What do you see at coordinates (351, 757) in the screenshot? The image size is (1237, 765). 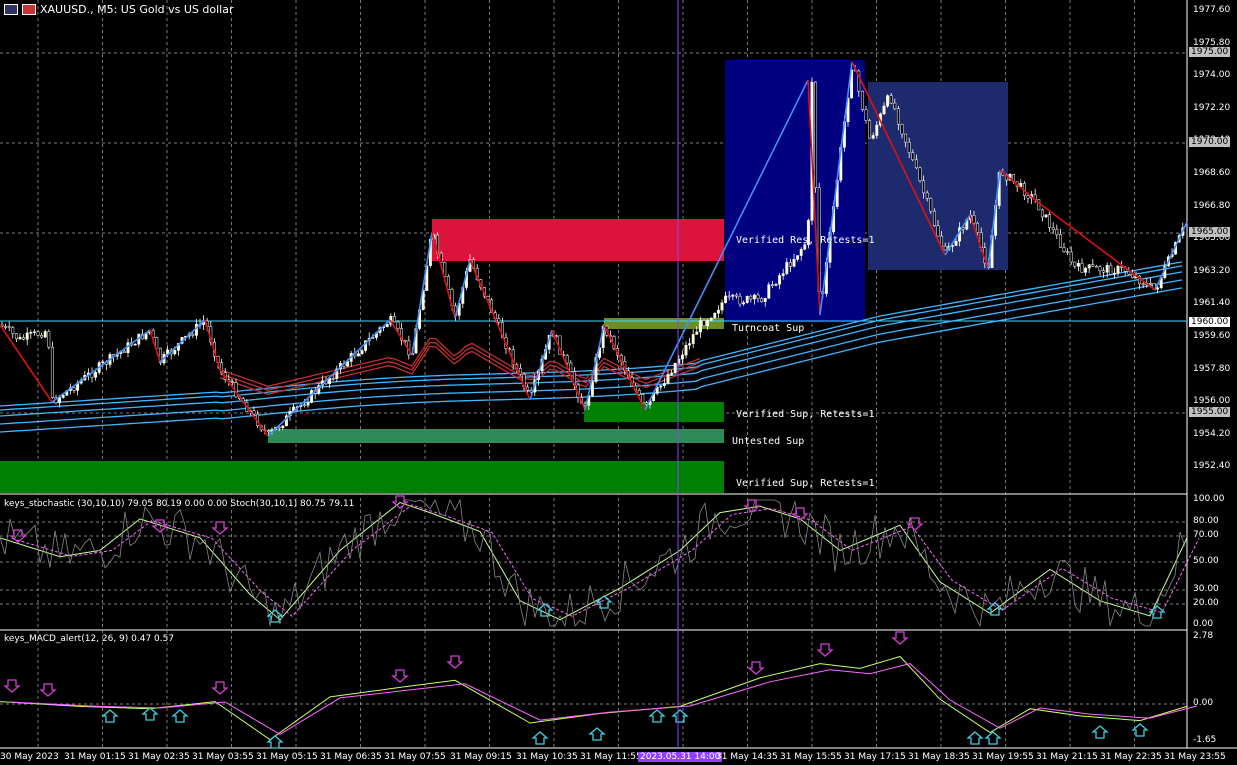 I see `time-tick: 31 May 06:35` at bounding box center [351, 757].